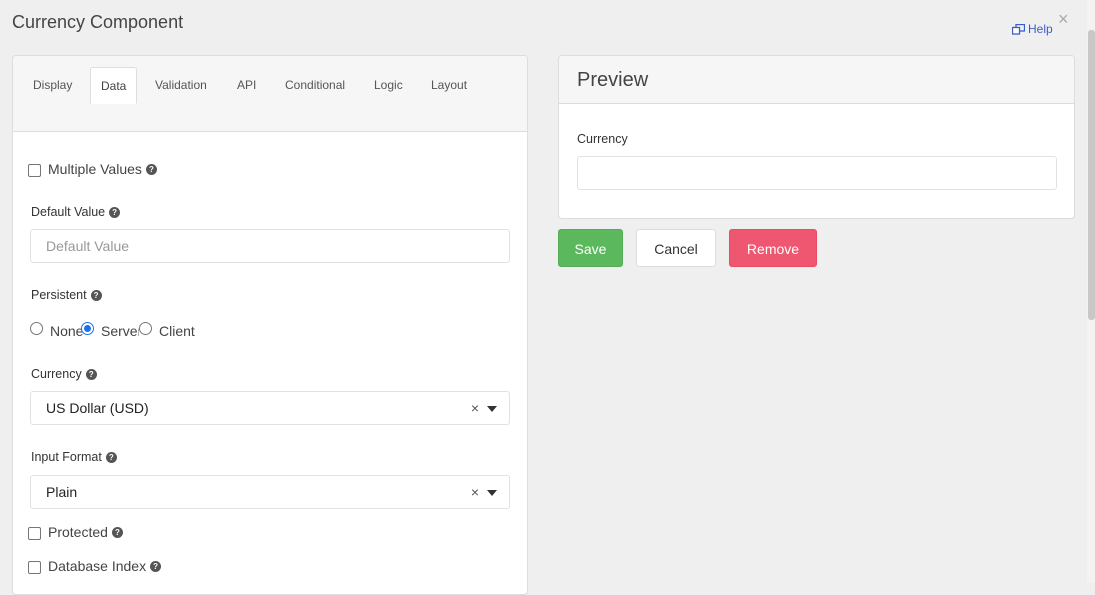 Image resolution: width=1095 pixels, height=595 pixels. What do you see at coordinates (177, 331) in the screenshot?
I see `persistent-client-label: Client` at bounding box center [177, 331].